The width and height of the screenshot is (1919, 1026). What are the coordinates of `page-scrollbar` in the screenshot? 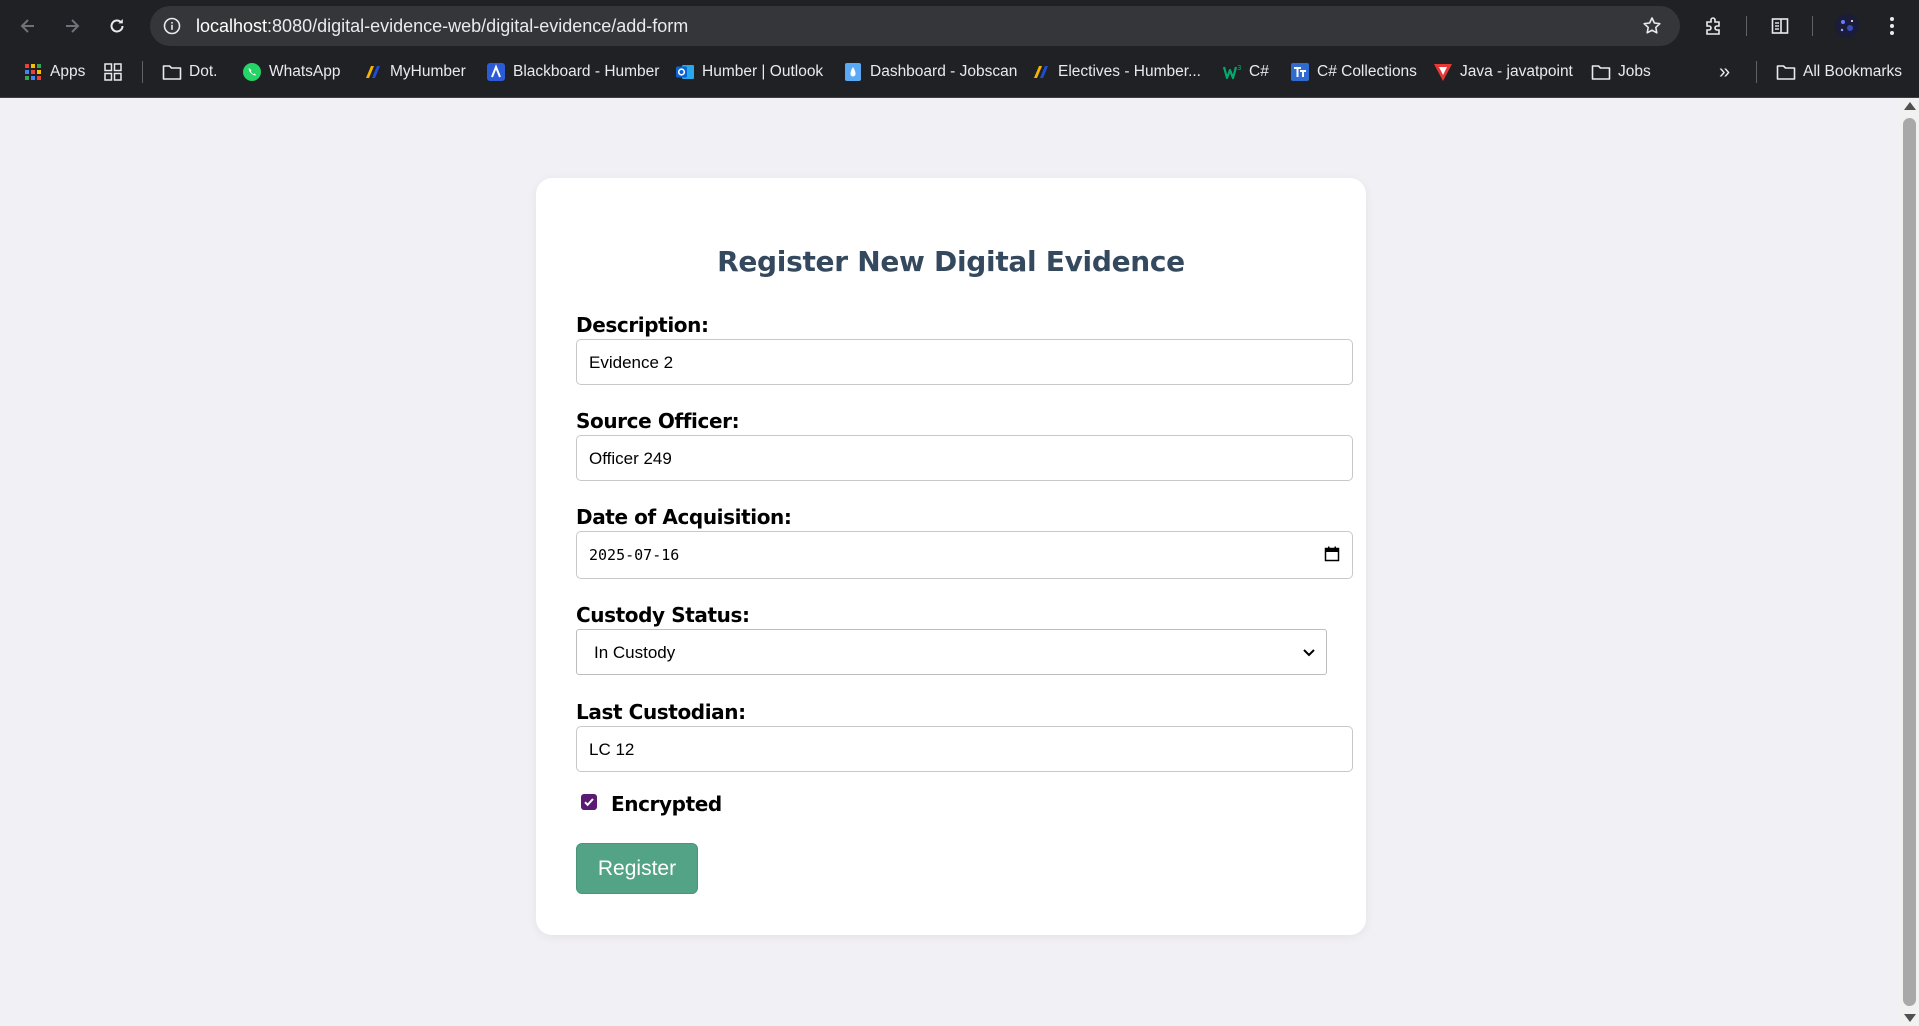 It's located at (1909, 562).